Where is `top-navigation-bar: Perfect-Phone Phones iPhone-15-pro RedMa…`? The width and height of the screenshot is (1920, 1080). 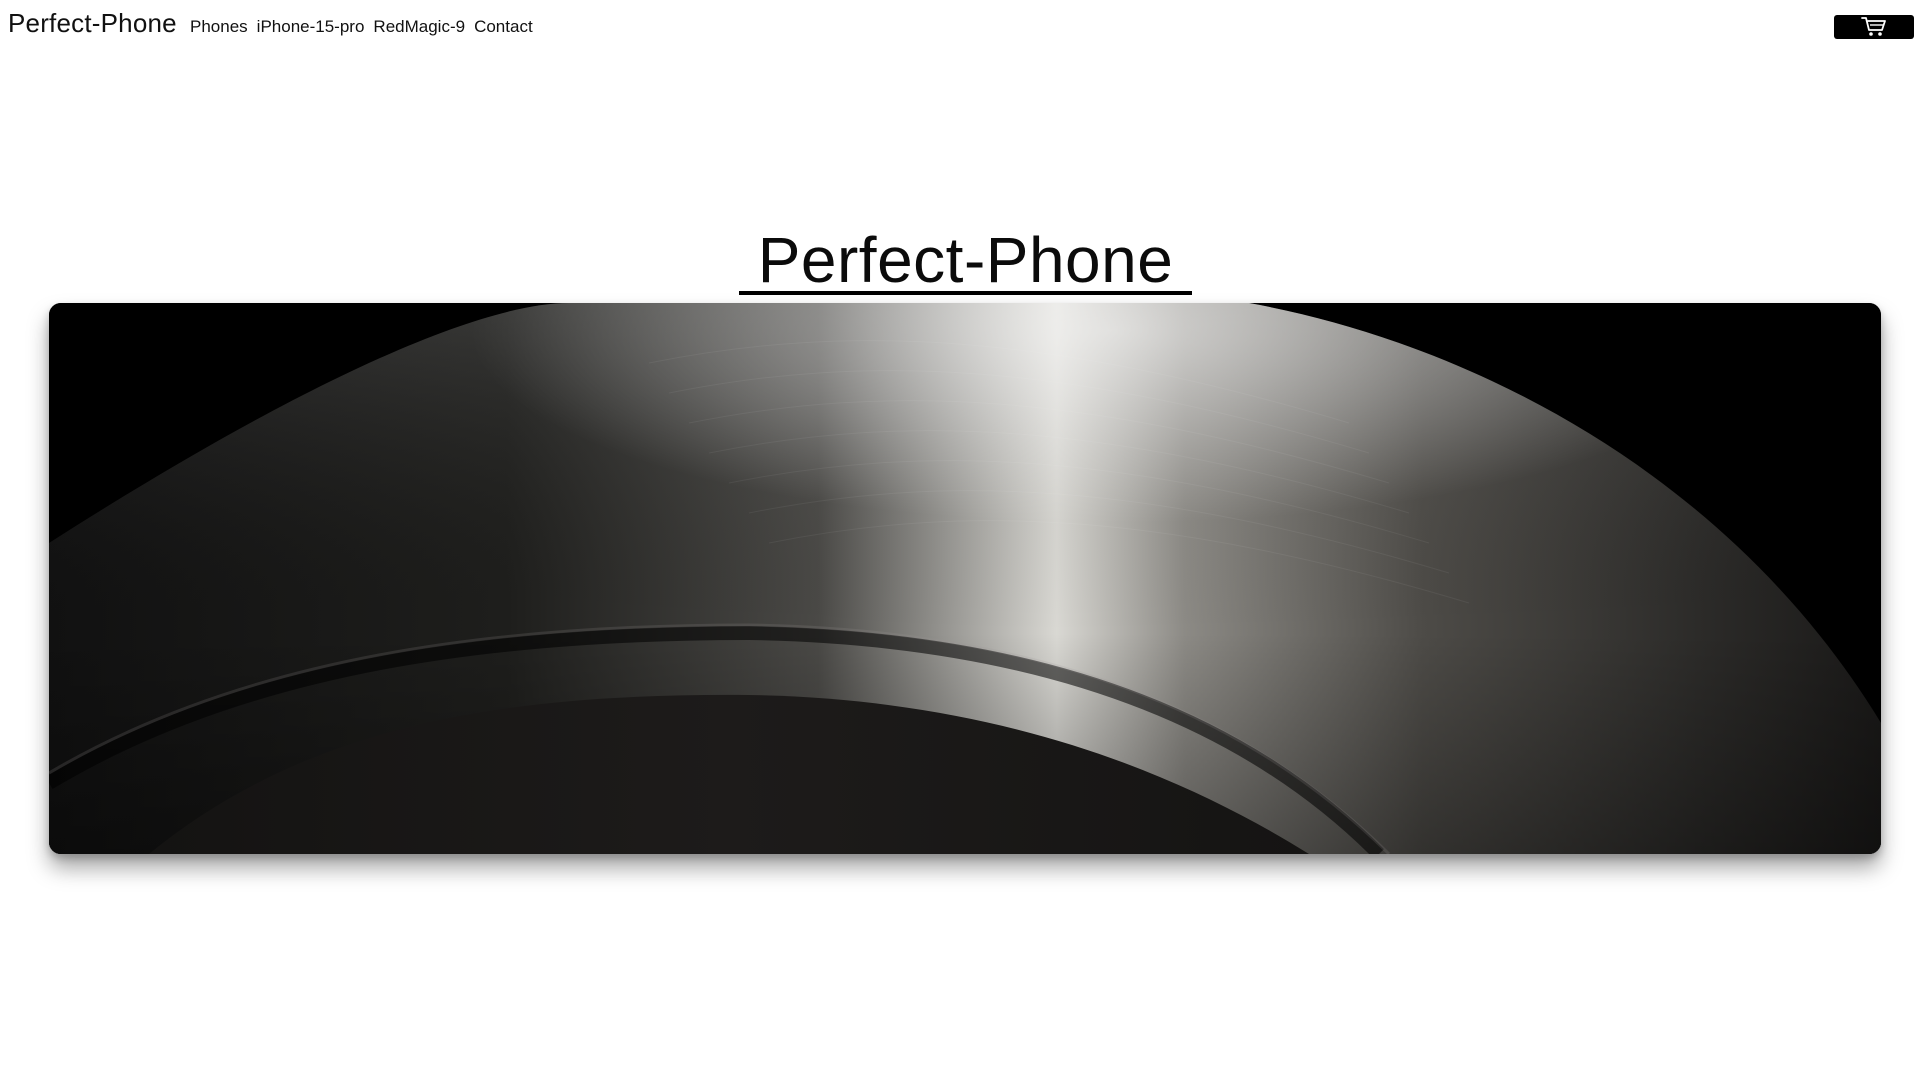 top-navigation-bar: Perfect-Phone Phones iPhone-15-pro RedMa… is located at coordinates (960, 27).